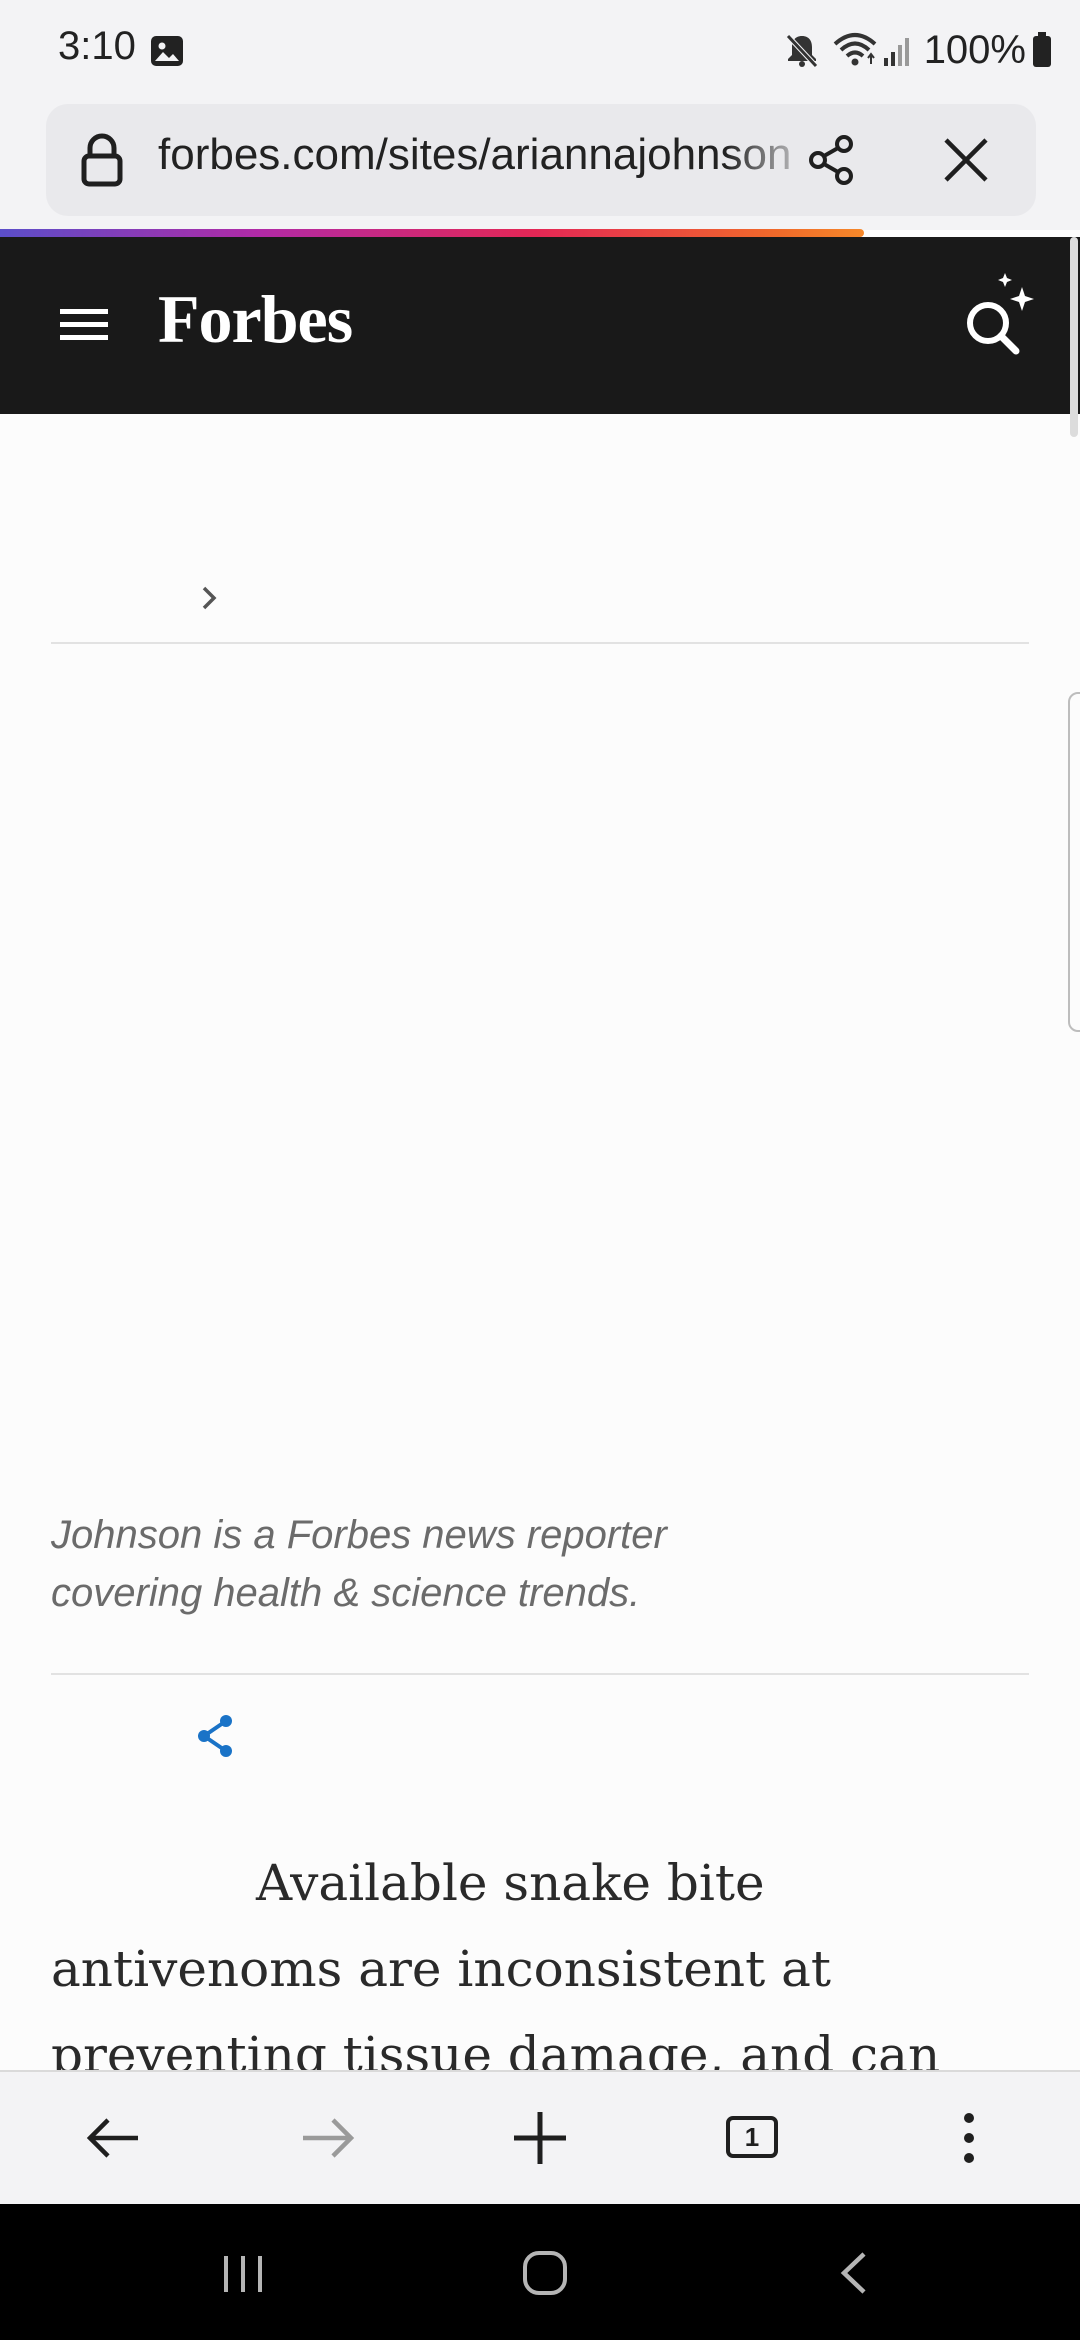 The width and height of the screenshot is (1080, 2340). What do you see at coordinates (255, 319) in the screenshot?
I see `site-logo: Forbes` at bounding box center [255, 319].